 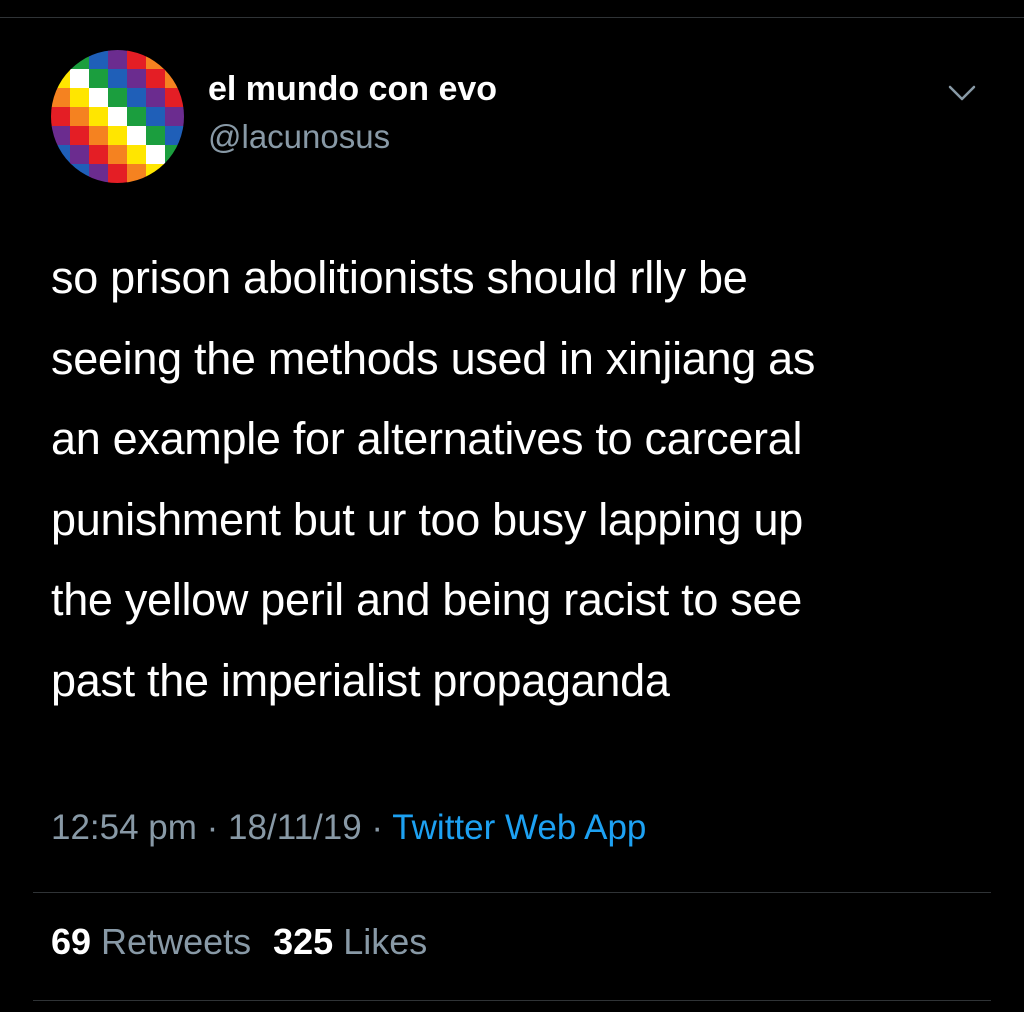 I want to click on likes-label: Likes, so click(x=380, y=941).